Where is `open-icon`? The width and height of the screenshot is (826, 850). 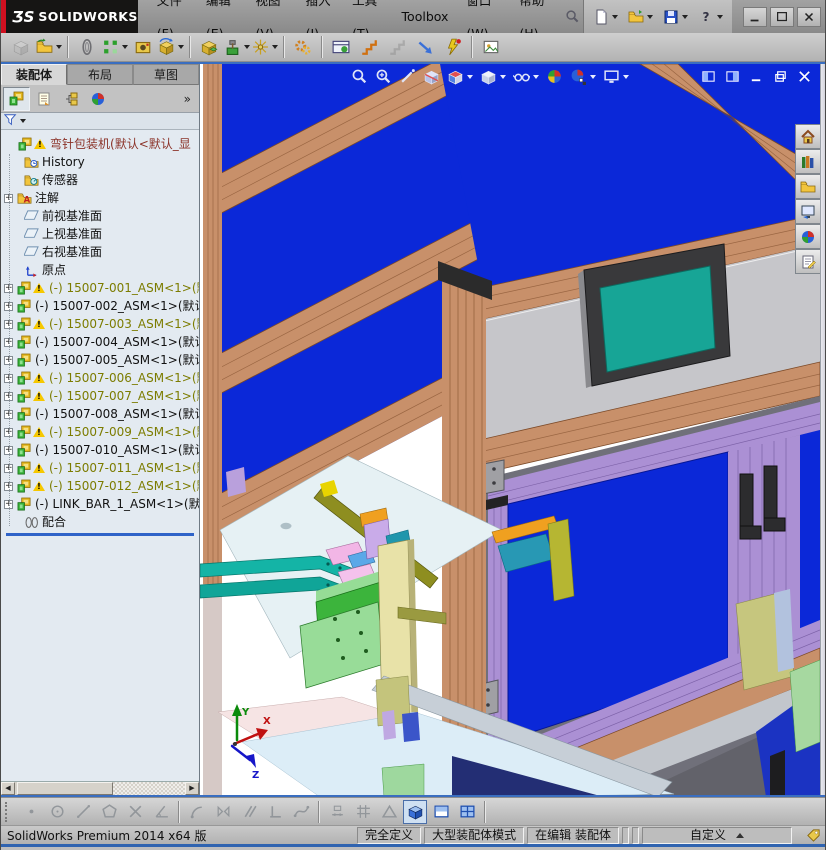
open-icon is located at coordinates (640, 17).